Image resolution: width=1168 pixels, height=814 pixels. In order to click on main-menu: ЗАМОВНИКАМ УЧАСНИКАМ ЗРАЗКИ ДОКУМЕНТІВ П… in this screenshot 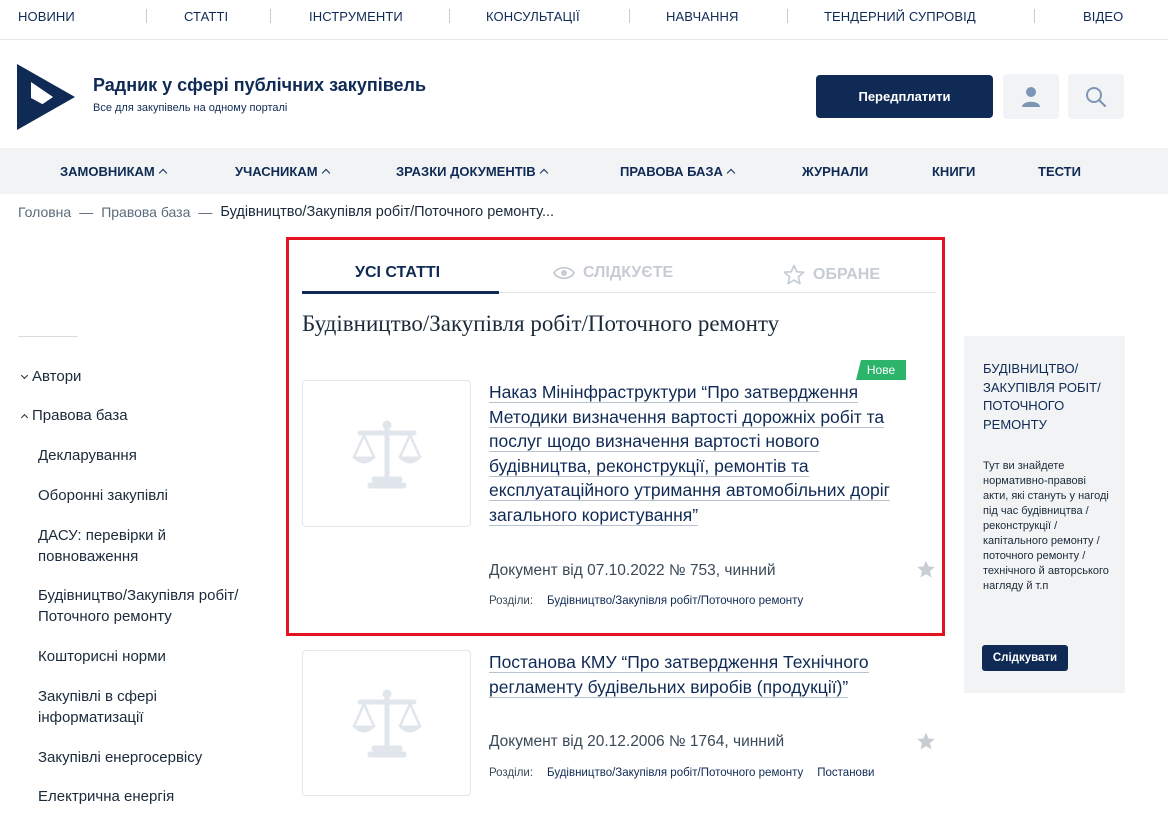, I will do `click(584, 171)`.